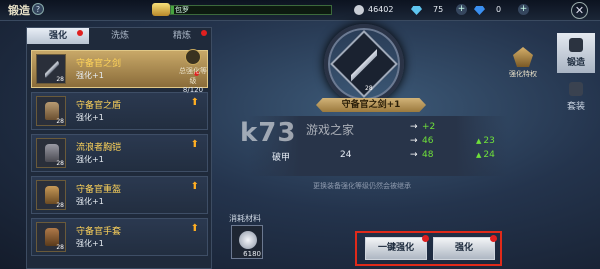 This screenshot has width=600, height=269. What do you see at coordinates (428, 141) in the screenshot?
I see `stat-gain: 46` at bounding box center [428, 141].